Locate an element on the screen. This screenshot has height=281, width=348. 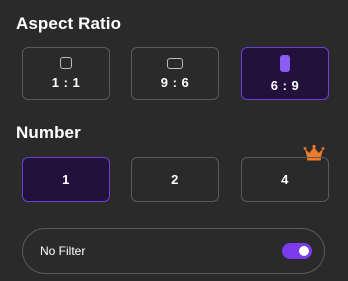
number-option-2: 2 is located at coordinates (175, 179).